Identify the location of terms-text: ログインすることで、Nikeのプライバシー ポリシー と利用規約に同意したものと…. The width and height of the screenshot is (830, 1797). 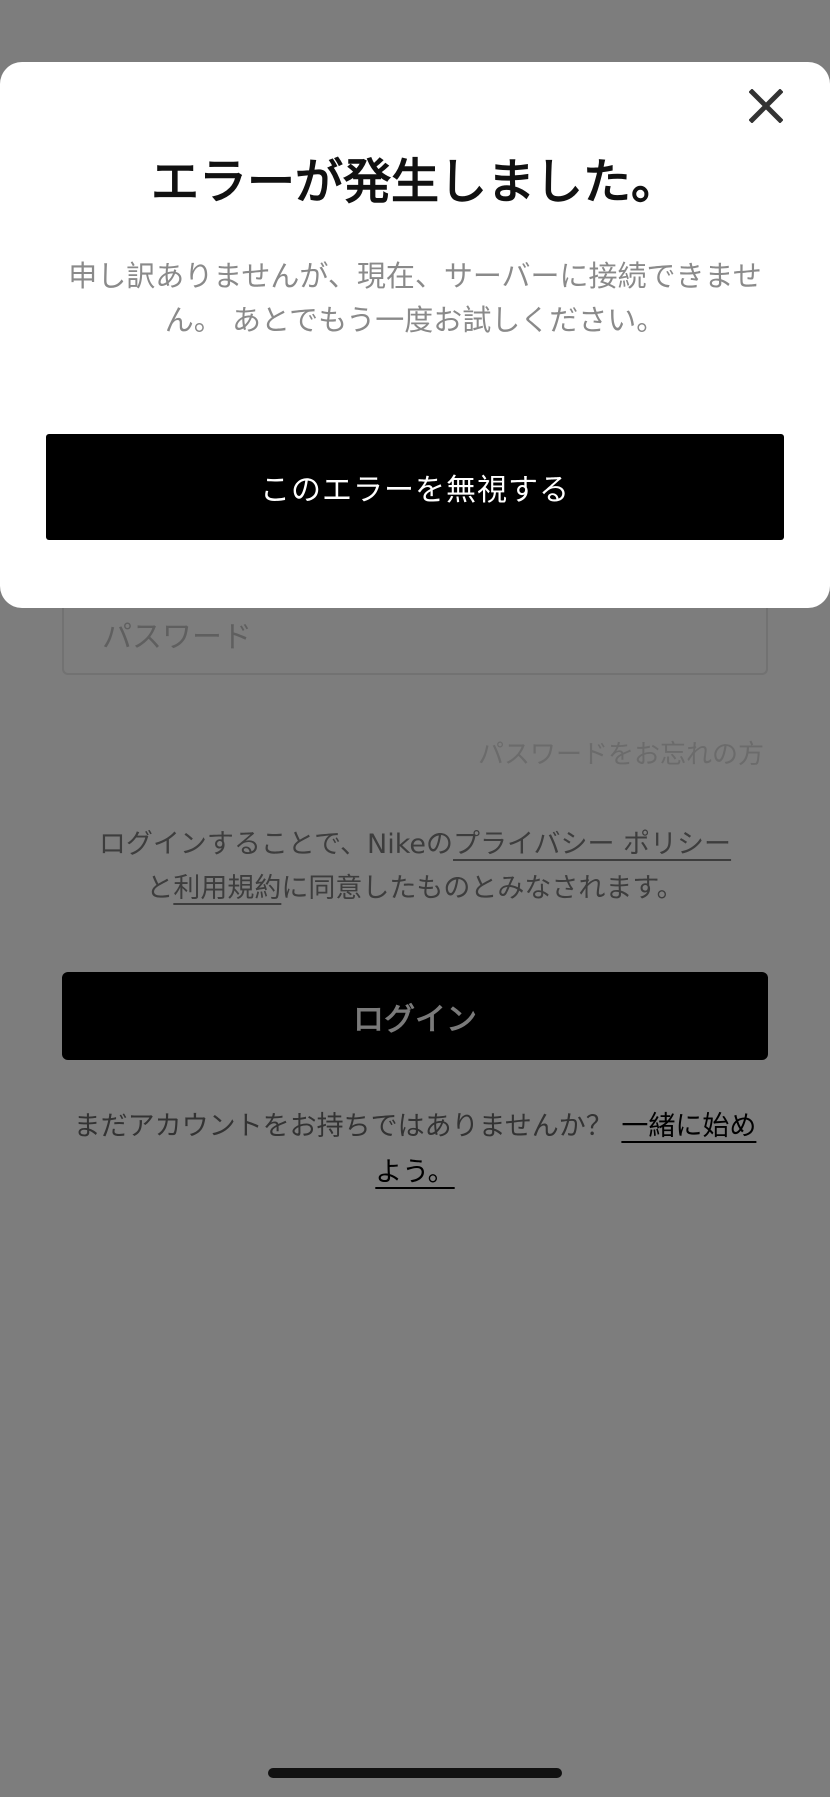
(415, 867).